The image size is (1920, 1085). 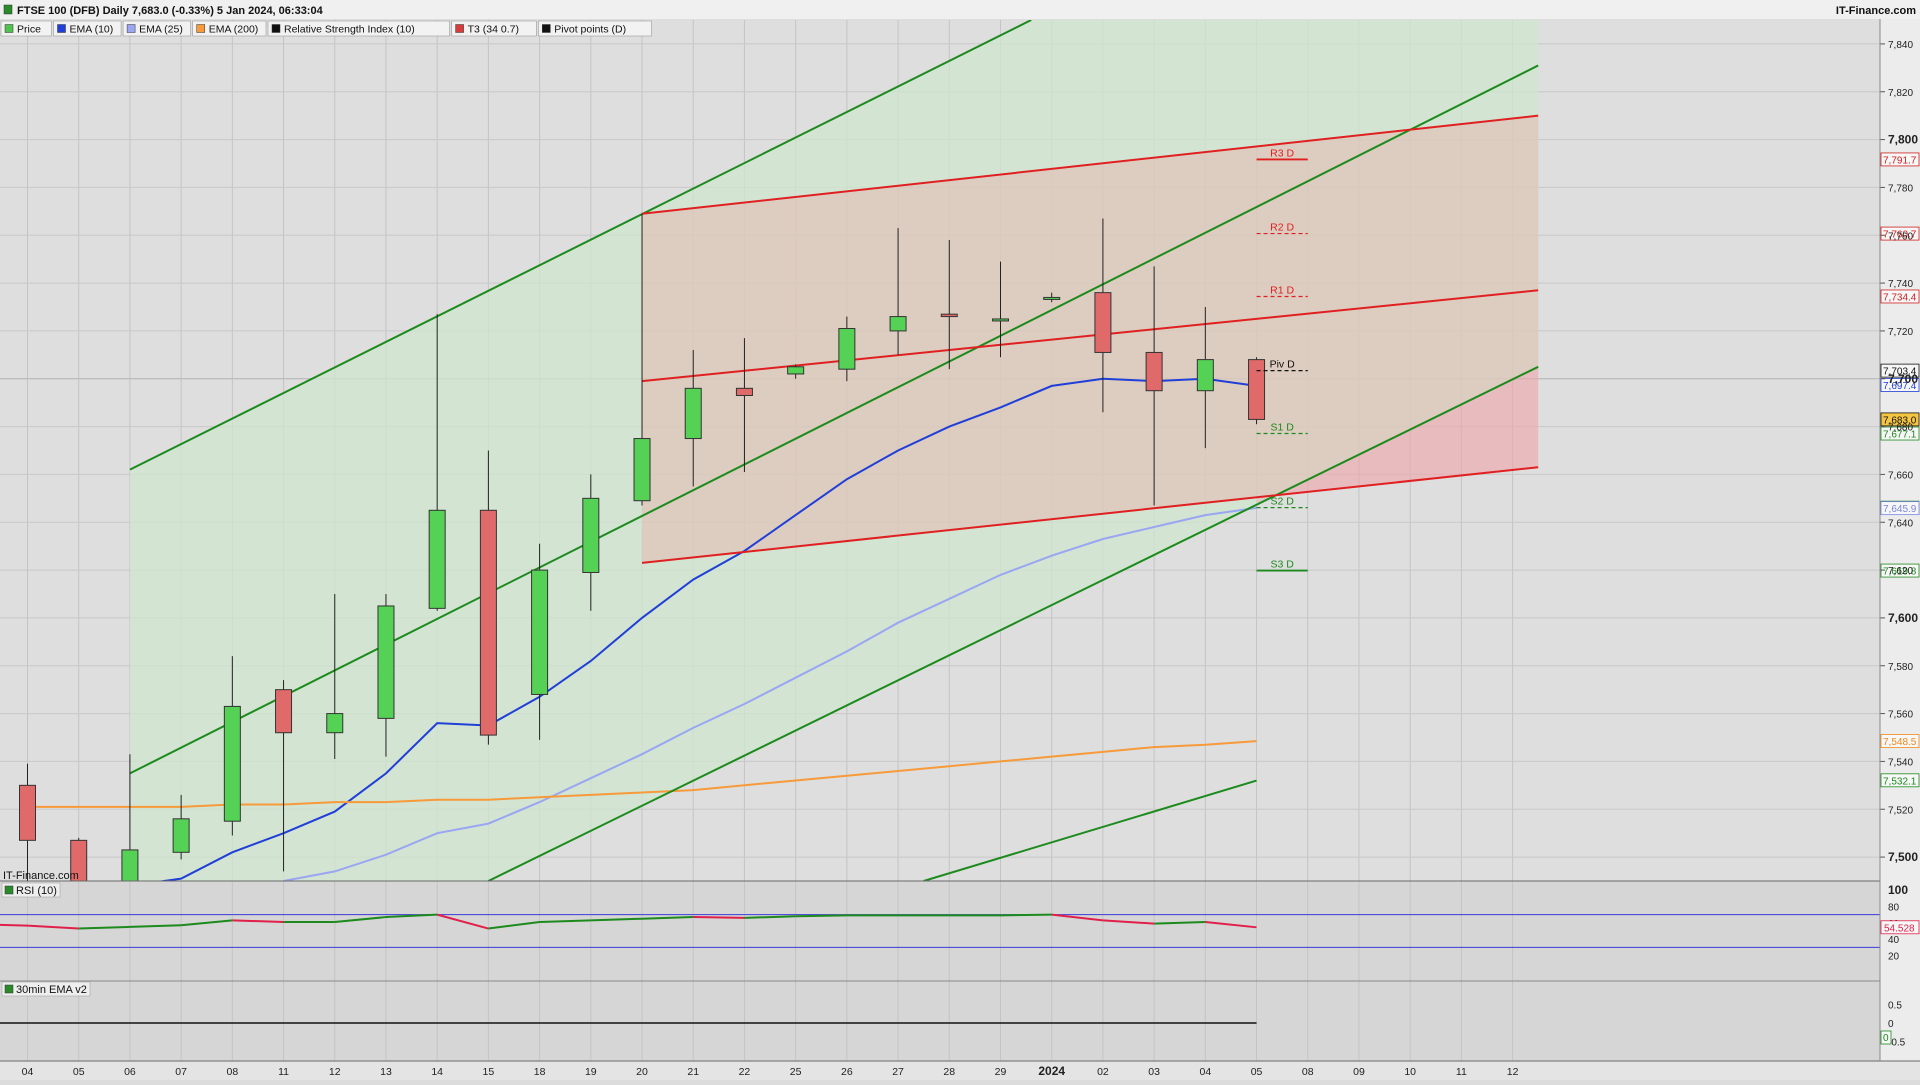 I want to click on y-tick-label: 7,640, so click(x=1900, y=523).